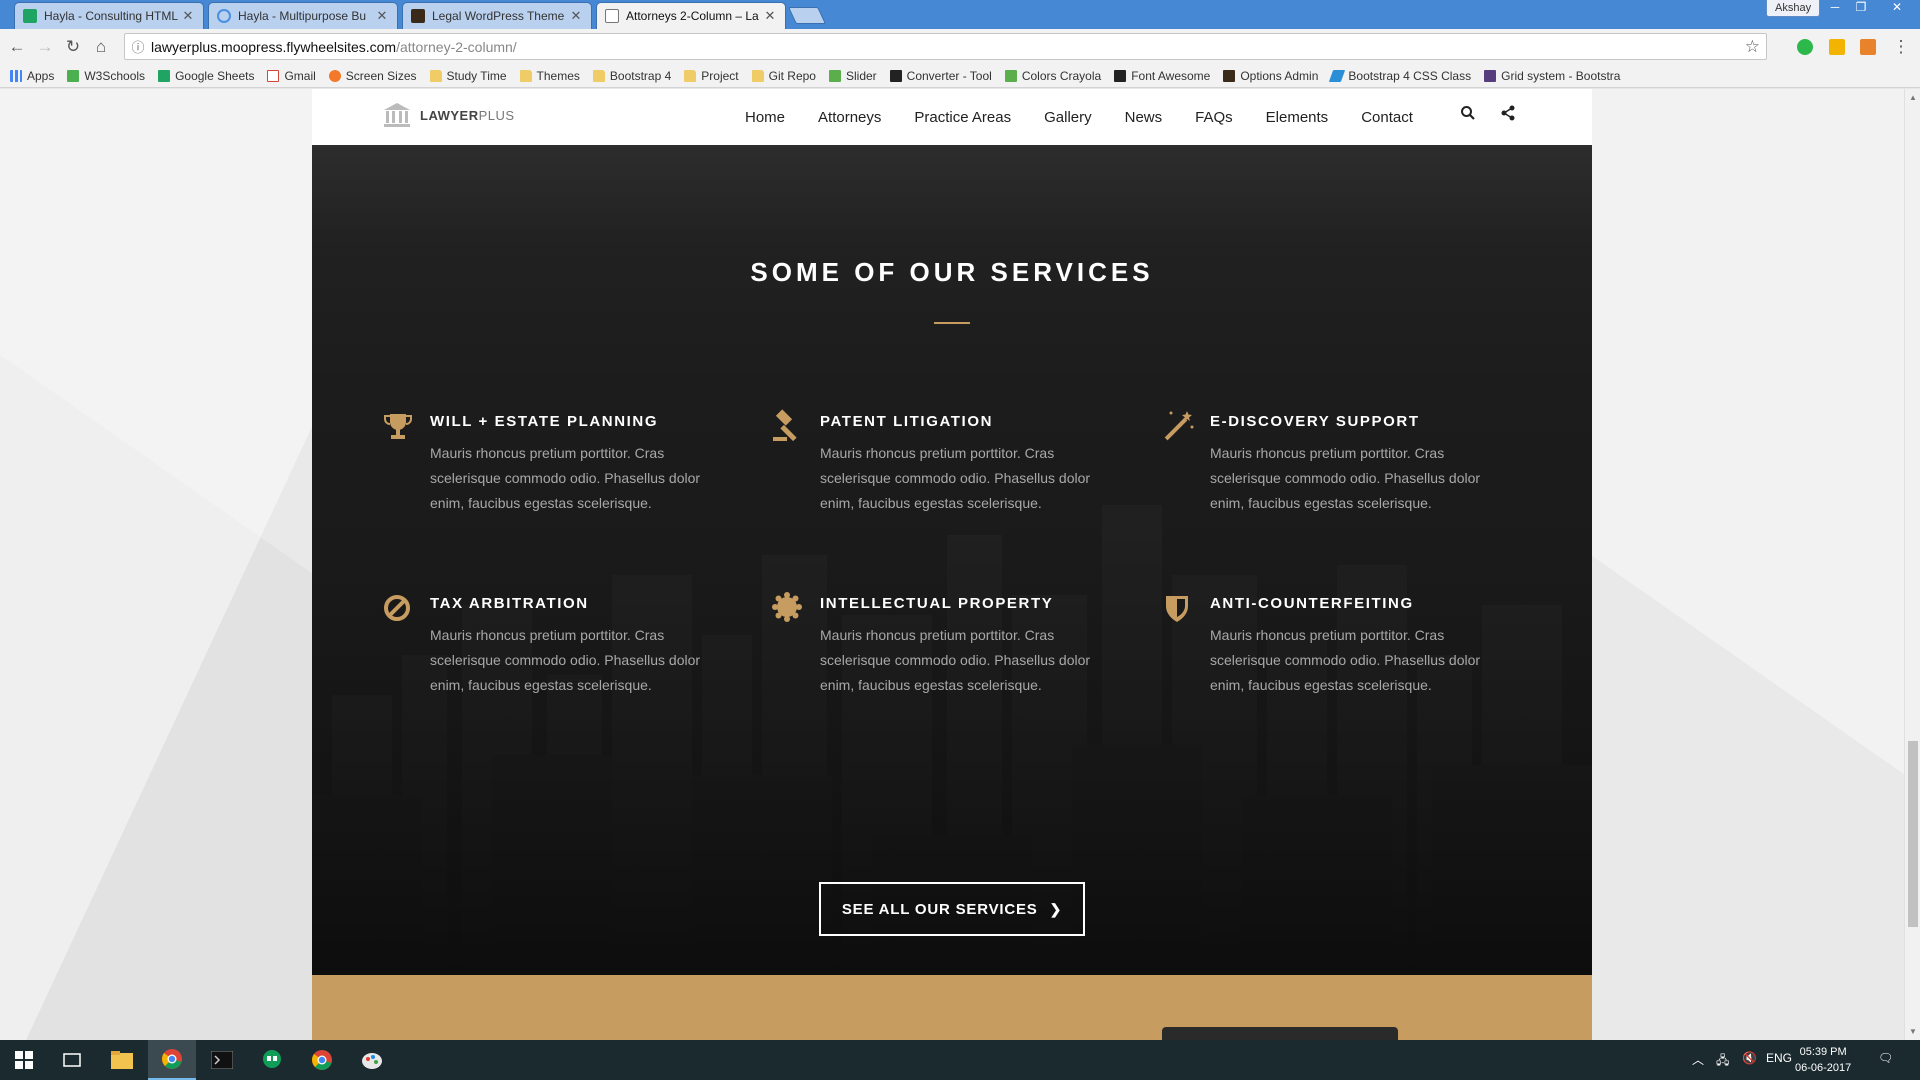  I want to click on bookmark-google-sheets: Google Sheets, so click(206, 76).